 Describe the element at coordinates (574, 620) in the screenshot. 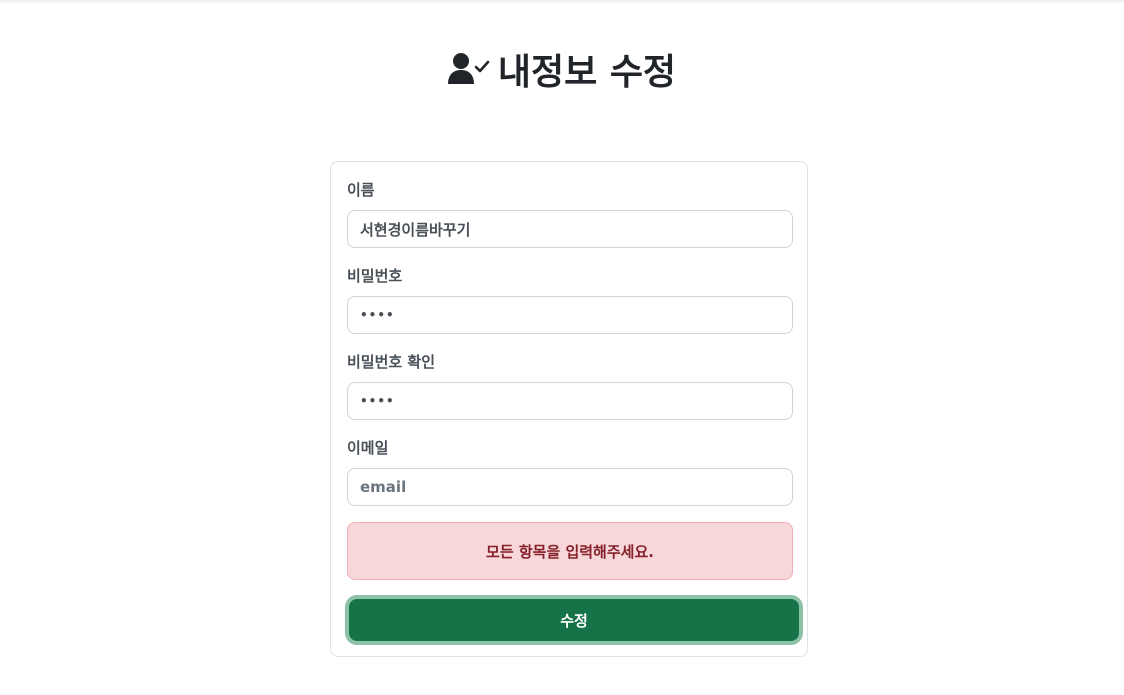

I see `submit-button: 수정` at that location.